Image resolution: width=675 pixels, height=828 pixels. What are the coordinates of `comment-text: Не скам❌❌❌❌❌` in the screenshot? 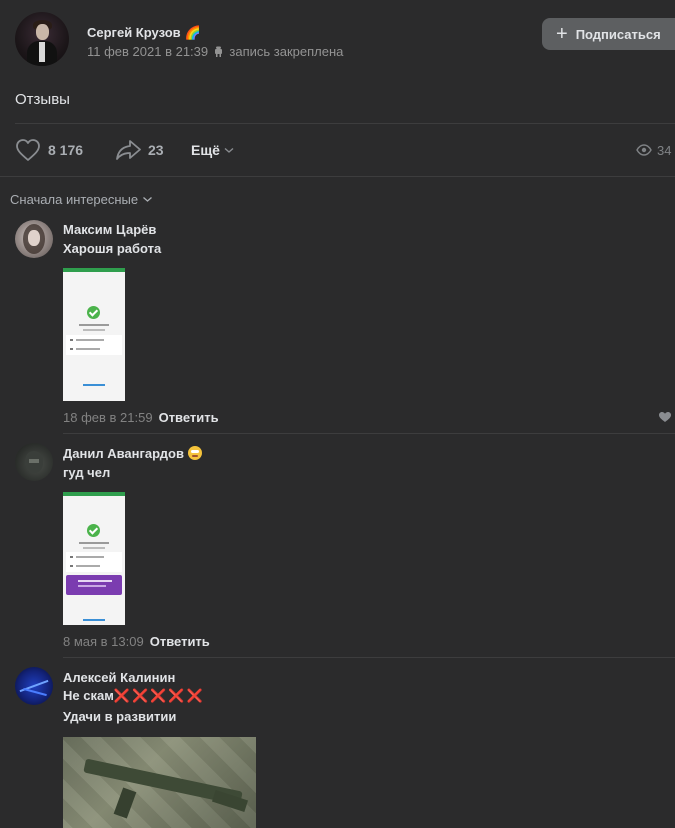 It's located at (134, 695).